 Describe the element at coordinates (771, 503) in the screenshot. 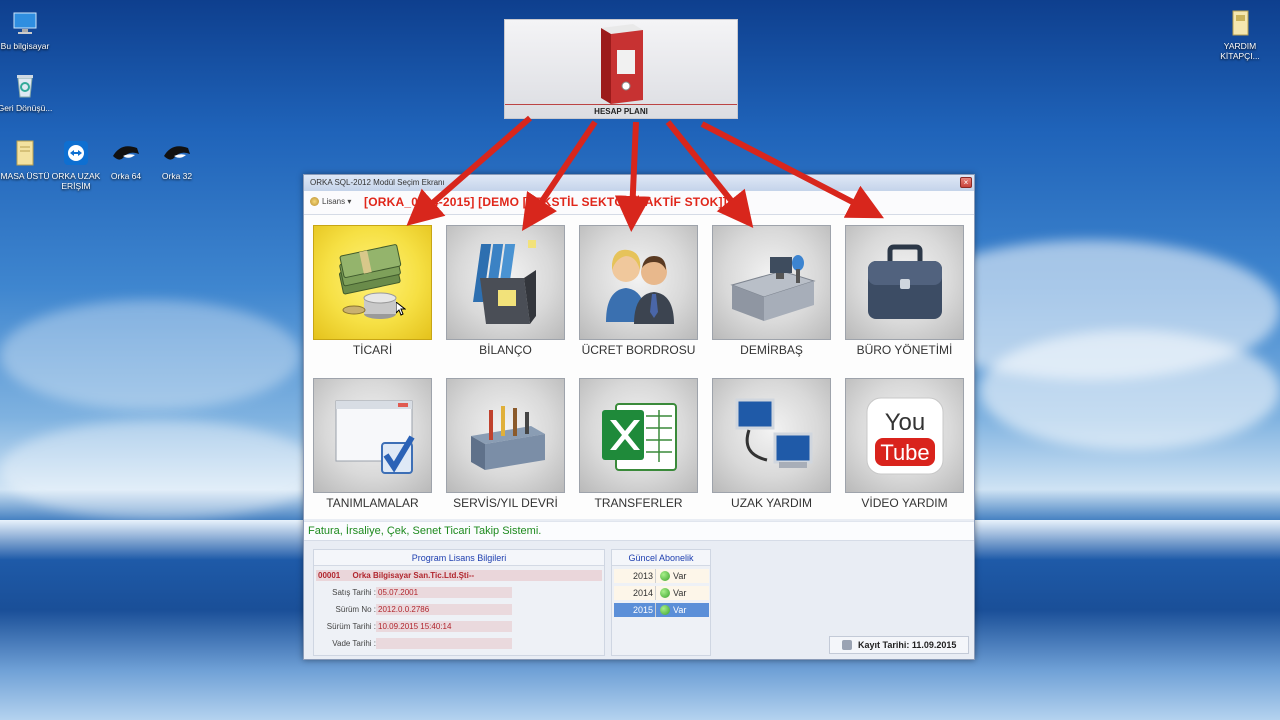

I see `module-label: UZAK YARDIM` at that location.